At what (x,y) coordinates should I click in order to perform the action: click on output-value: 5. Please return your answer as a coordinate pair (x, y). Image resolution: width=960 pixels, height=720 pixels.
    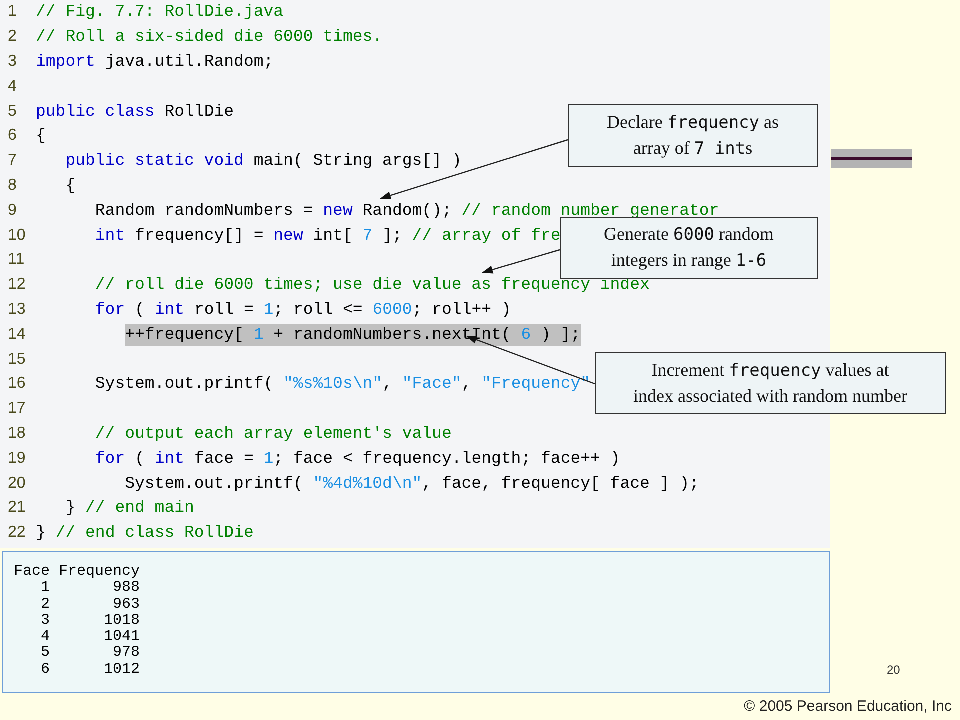
    Looking at the image, I should click on (45, 653).